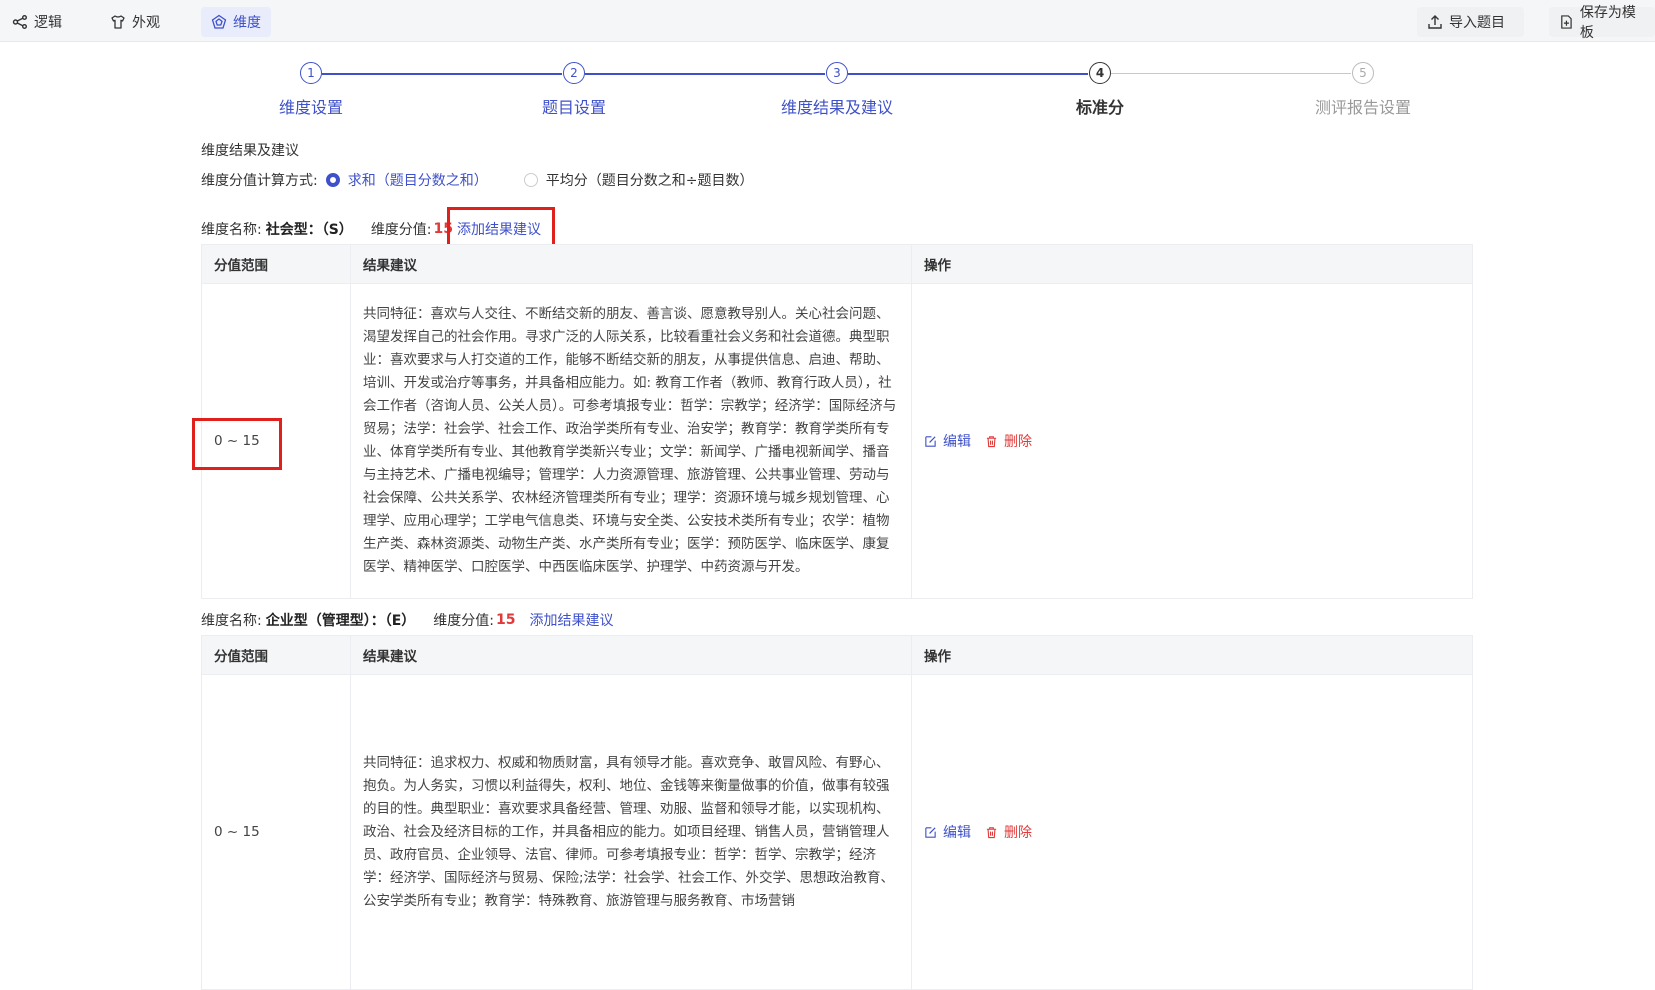  Describe the element at coordinates (837, 106) in the screenshot. I see `step-3-label: 维度结果及建议` at that location.